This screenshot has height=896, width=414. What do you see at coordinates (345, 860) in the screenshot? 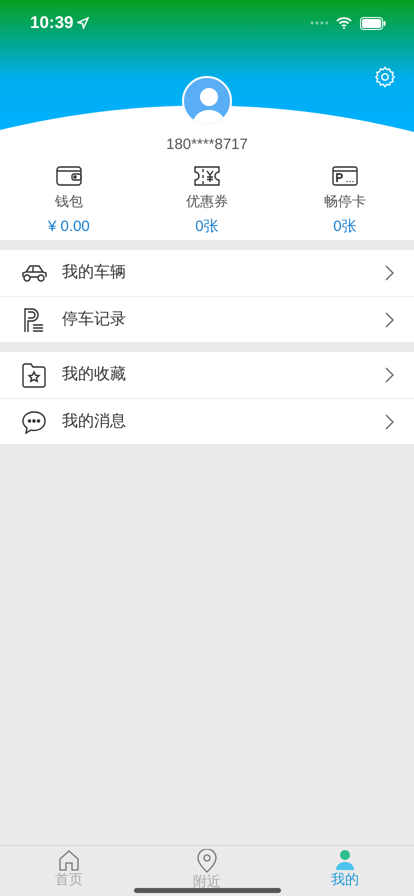
I see `person-icon` at bounding box center [345, 860].